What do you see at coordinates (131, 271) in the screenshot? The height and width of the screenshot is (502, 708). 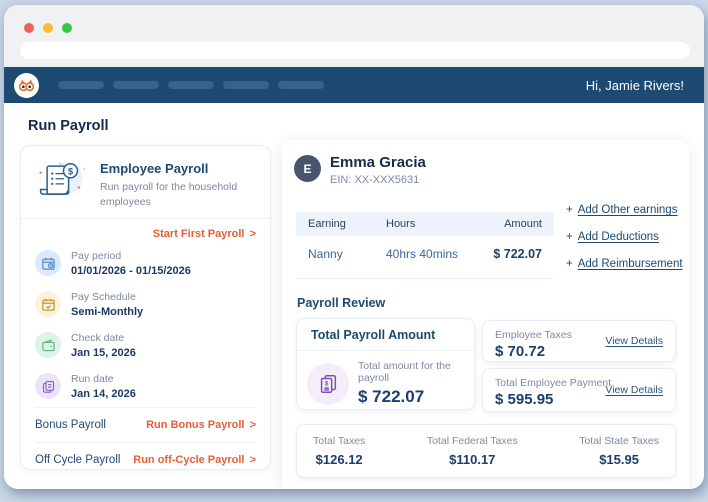 I see `item-value: 01/01/2026 - 01/15/2026` at bounding box center [131, 271].